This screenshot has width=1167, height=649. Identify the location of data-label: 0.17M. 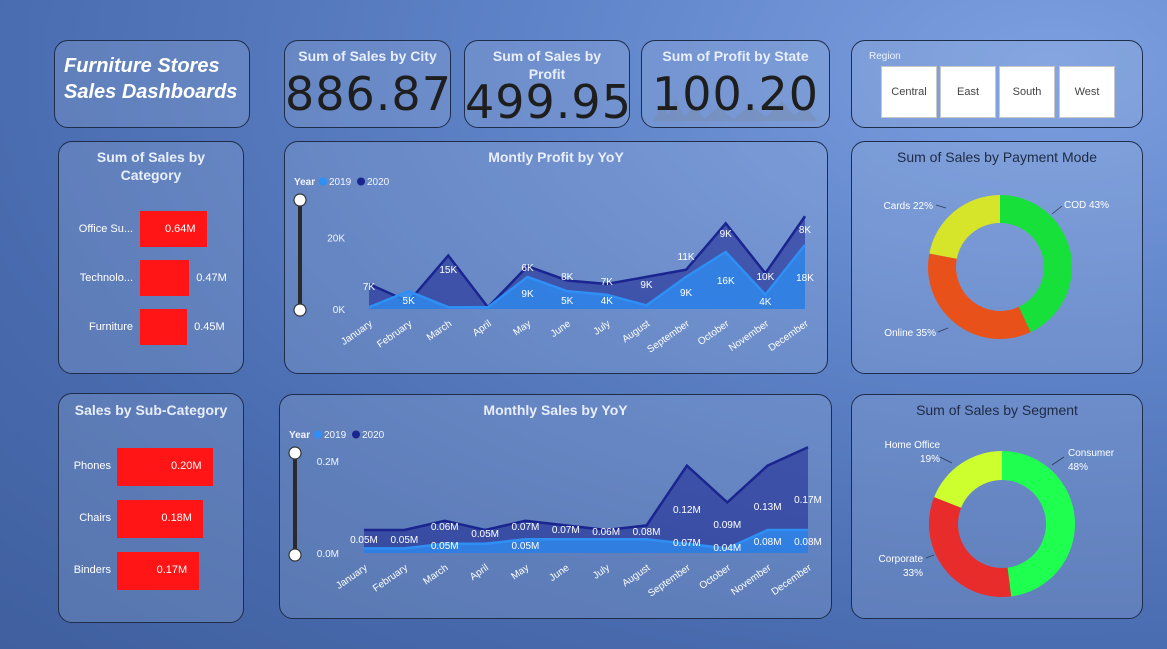
(808, 500).